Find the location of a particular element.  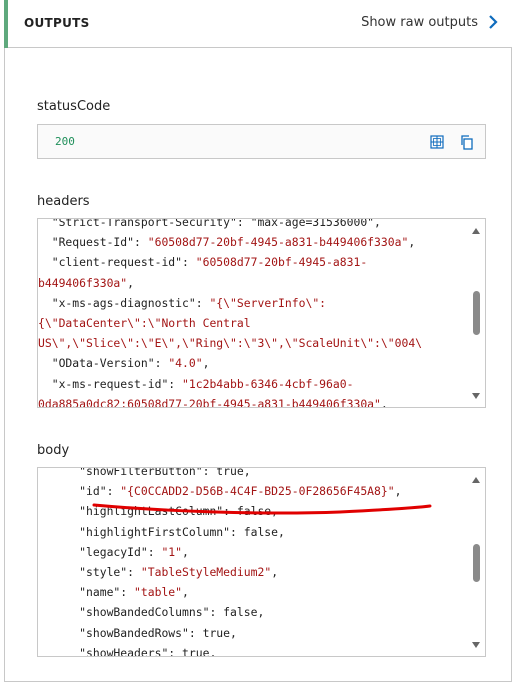

json-key-text: "legacyId": is located at coordinates (100, 551).